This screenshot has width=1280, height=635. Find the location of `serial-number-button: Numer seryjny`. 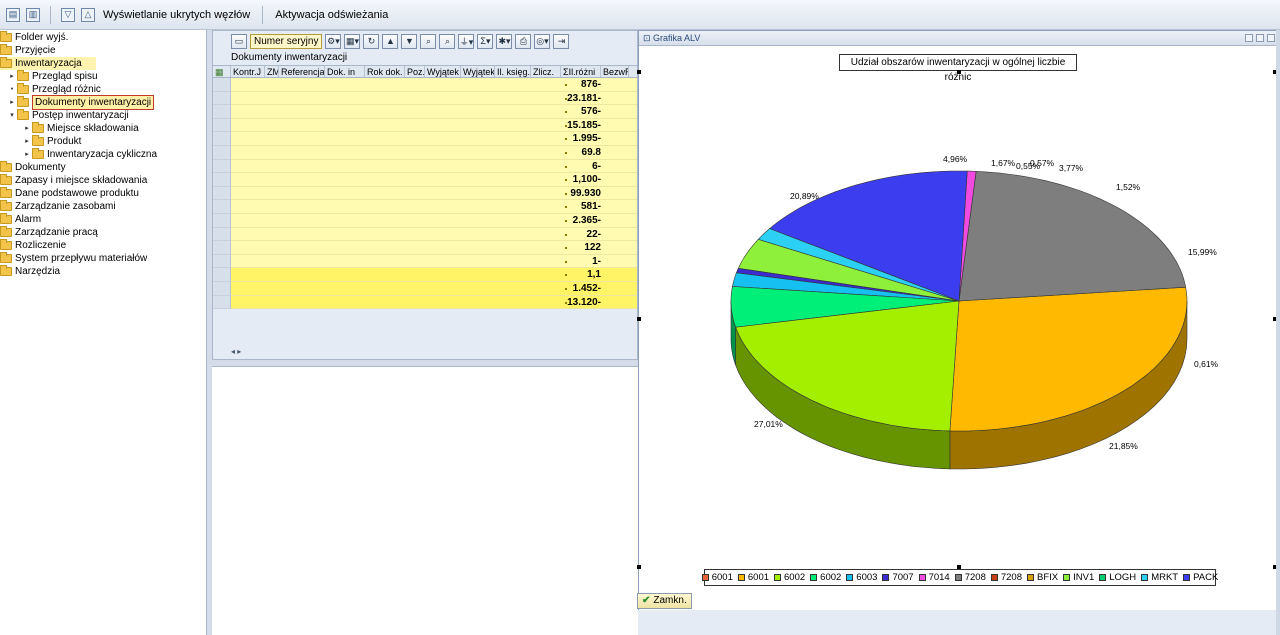

serial-number-button: Numer seryjny is located at coordinates (286, 41).